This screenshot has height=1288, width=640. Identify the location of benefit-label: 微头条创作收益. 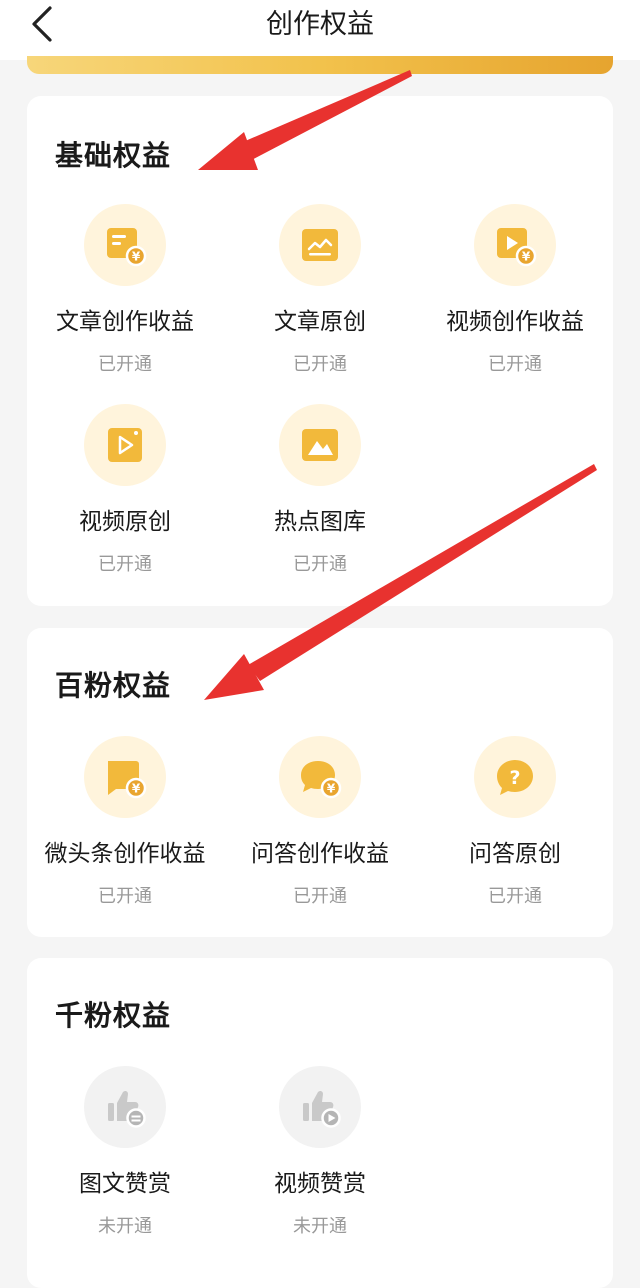
(125, 854).